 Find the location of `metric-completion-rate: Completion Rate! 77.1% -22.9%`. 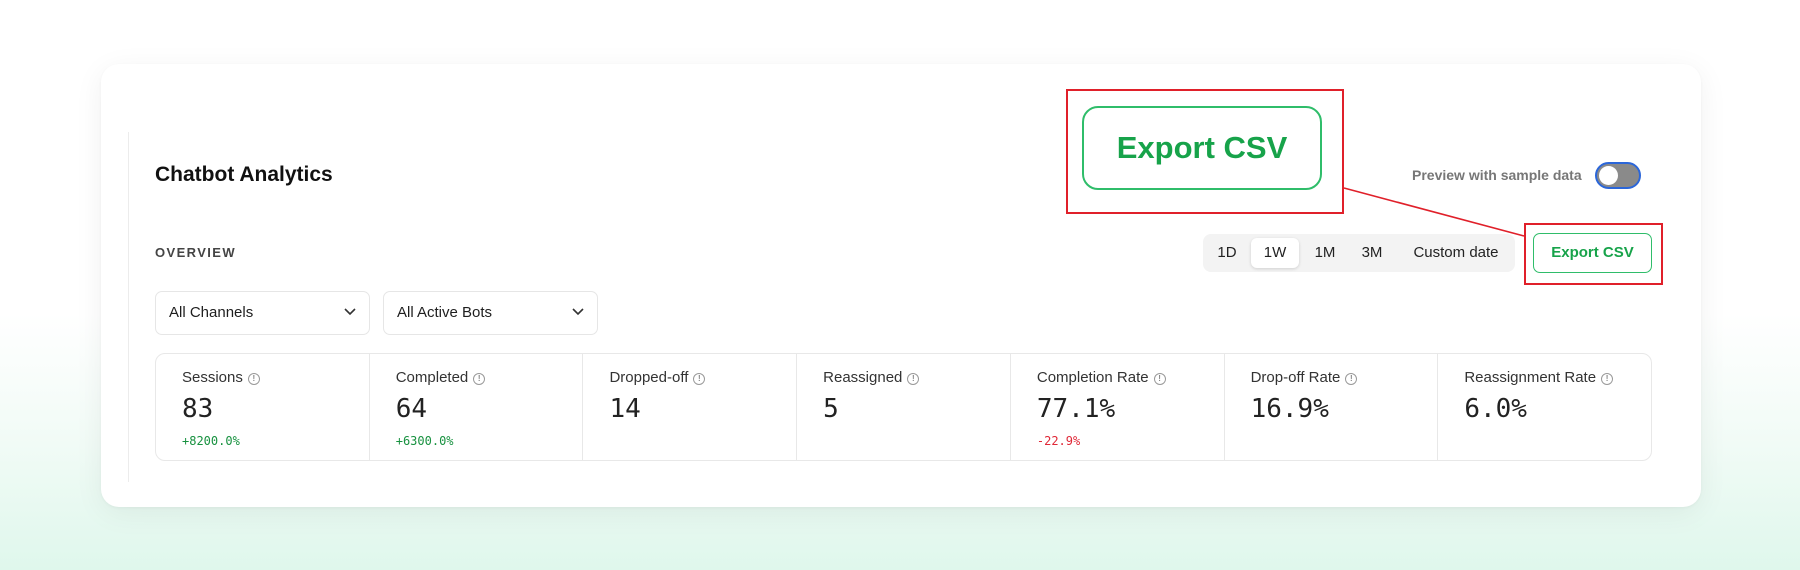

metric-completion-rate: Completion Rate! 77.1% -22.9% is located at coordinates (1118, 407).